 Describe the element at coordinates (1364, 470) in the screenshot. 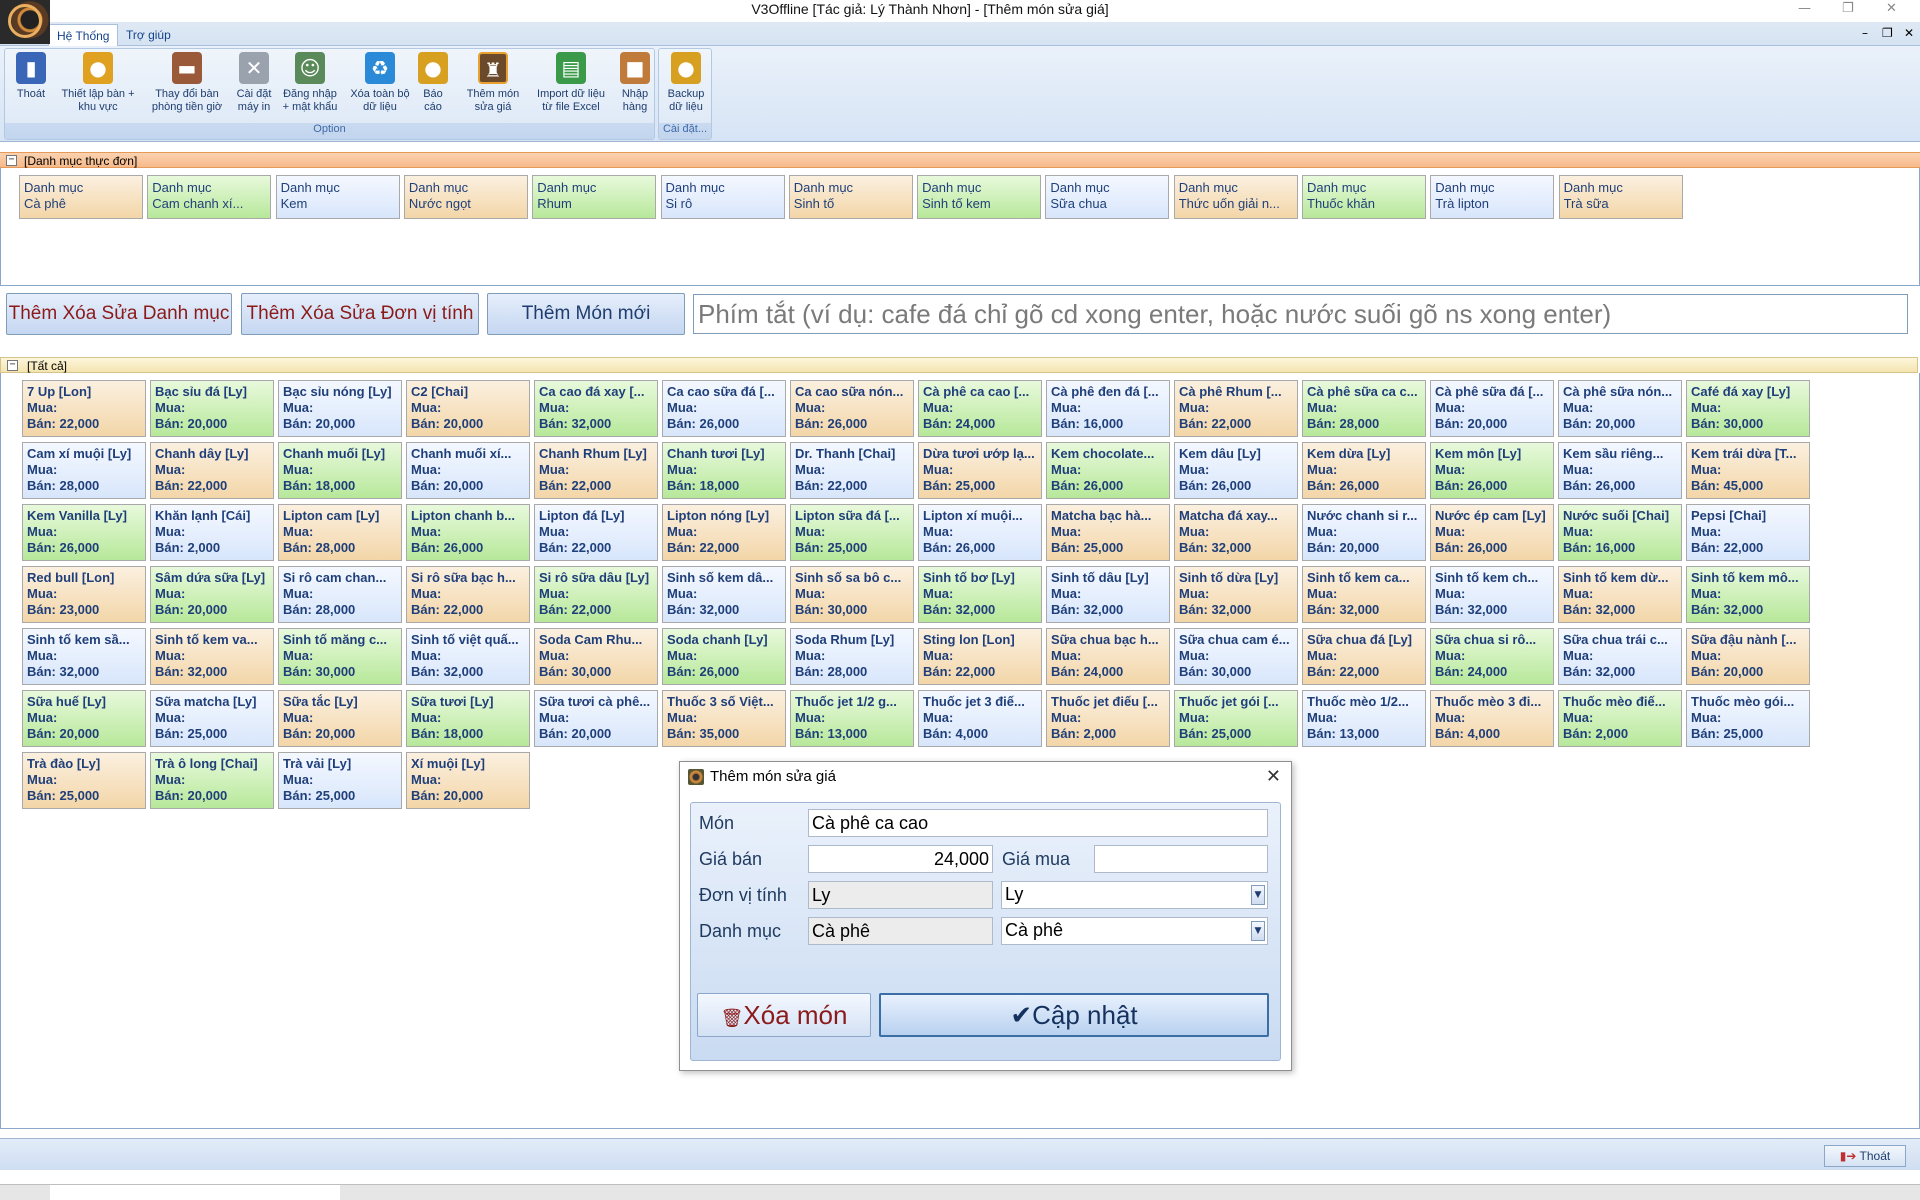

I see `menu-item-tile: Kem dừa [Ly] Mua: Bán: 26,000` at that location.